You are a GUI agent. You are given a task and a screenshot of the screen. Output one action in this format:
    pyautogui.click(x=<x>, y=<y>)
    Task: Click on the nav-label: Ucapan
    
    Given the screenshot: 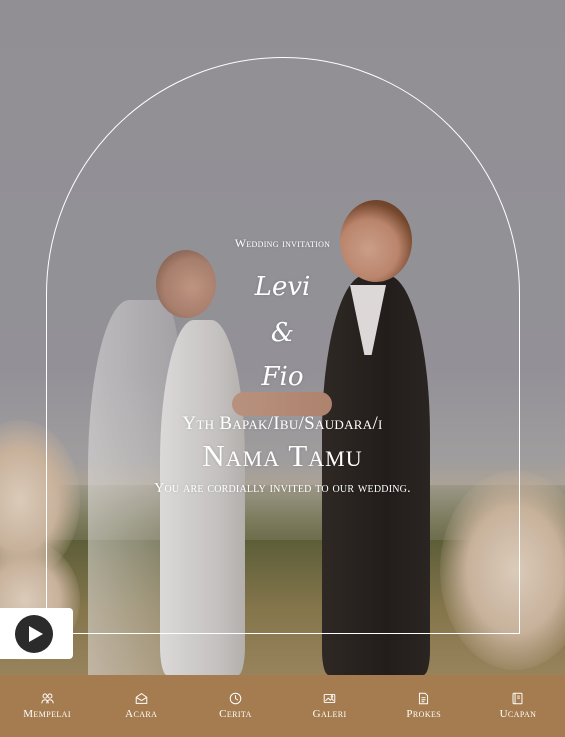 What is the action you would take?
    pyautogui.click(x=518, y=714)
    